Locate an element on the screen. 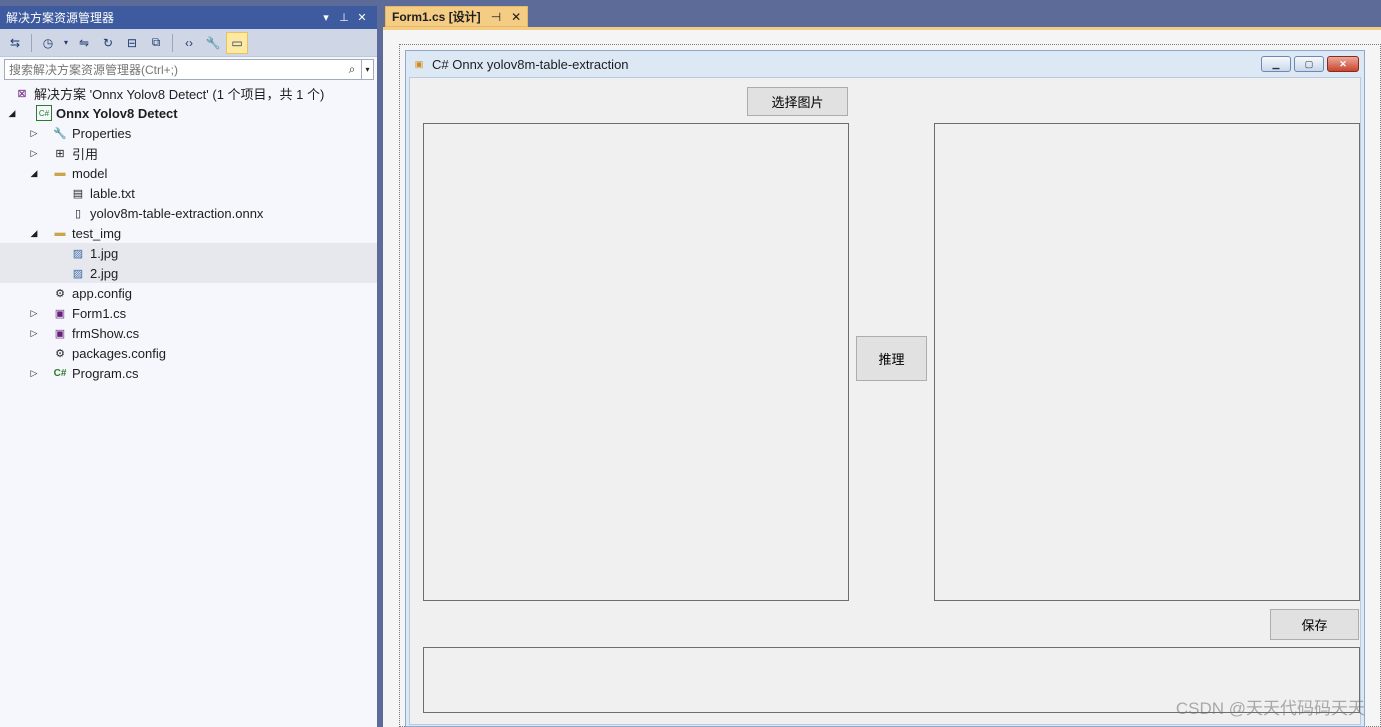 This screenshot has width=1381, height=727. tree-item-label: lable.txt is located at coordinates (112, 193).